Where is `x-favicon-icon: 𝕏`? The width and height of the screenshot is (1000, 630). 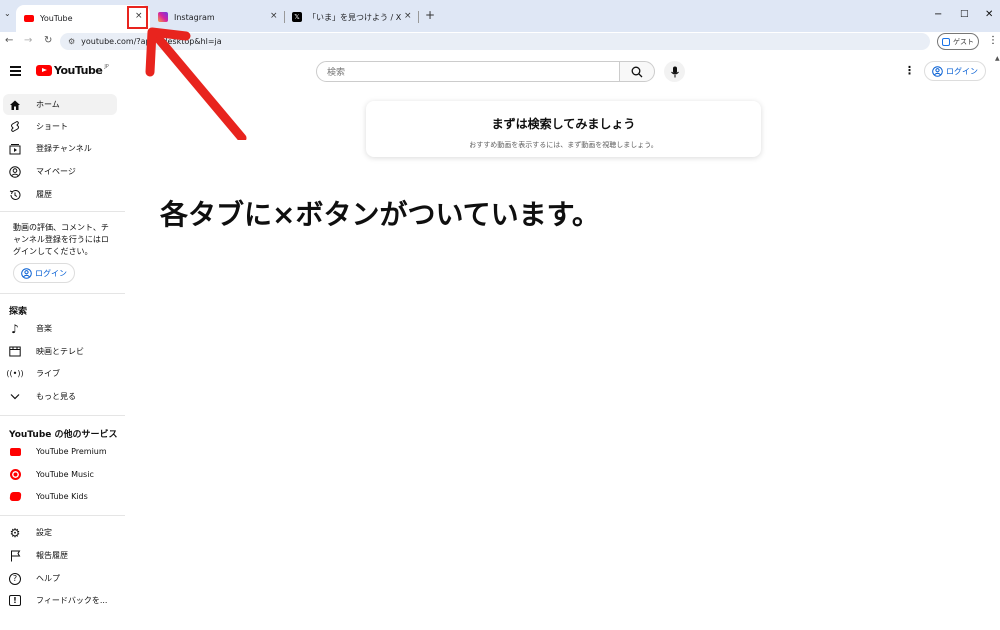 x-favicon-icon: 𝕏 is located at coordinates (297, 17).